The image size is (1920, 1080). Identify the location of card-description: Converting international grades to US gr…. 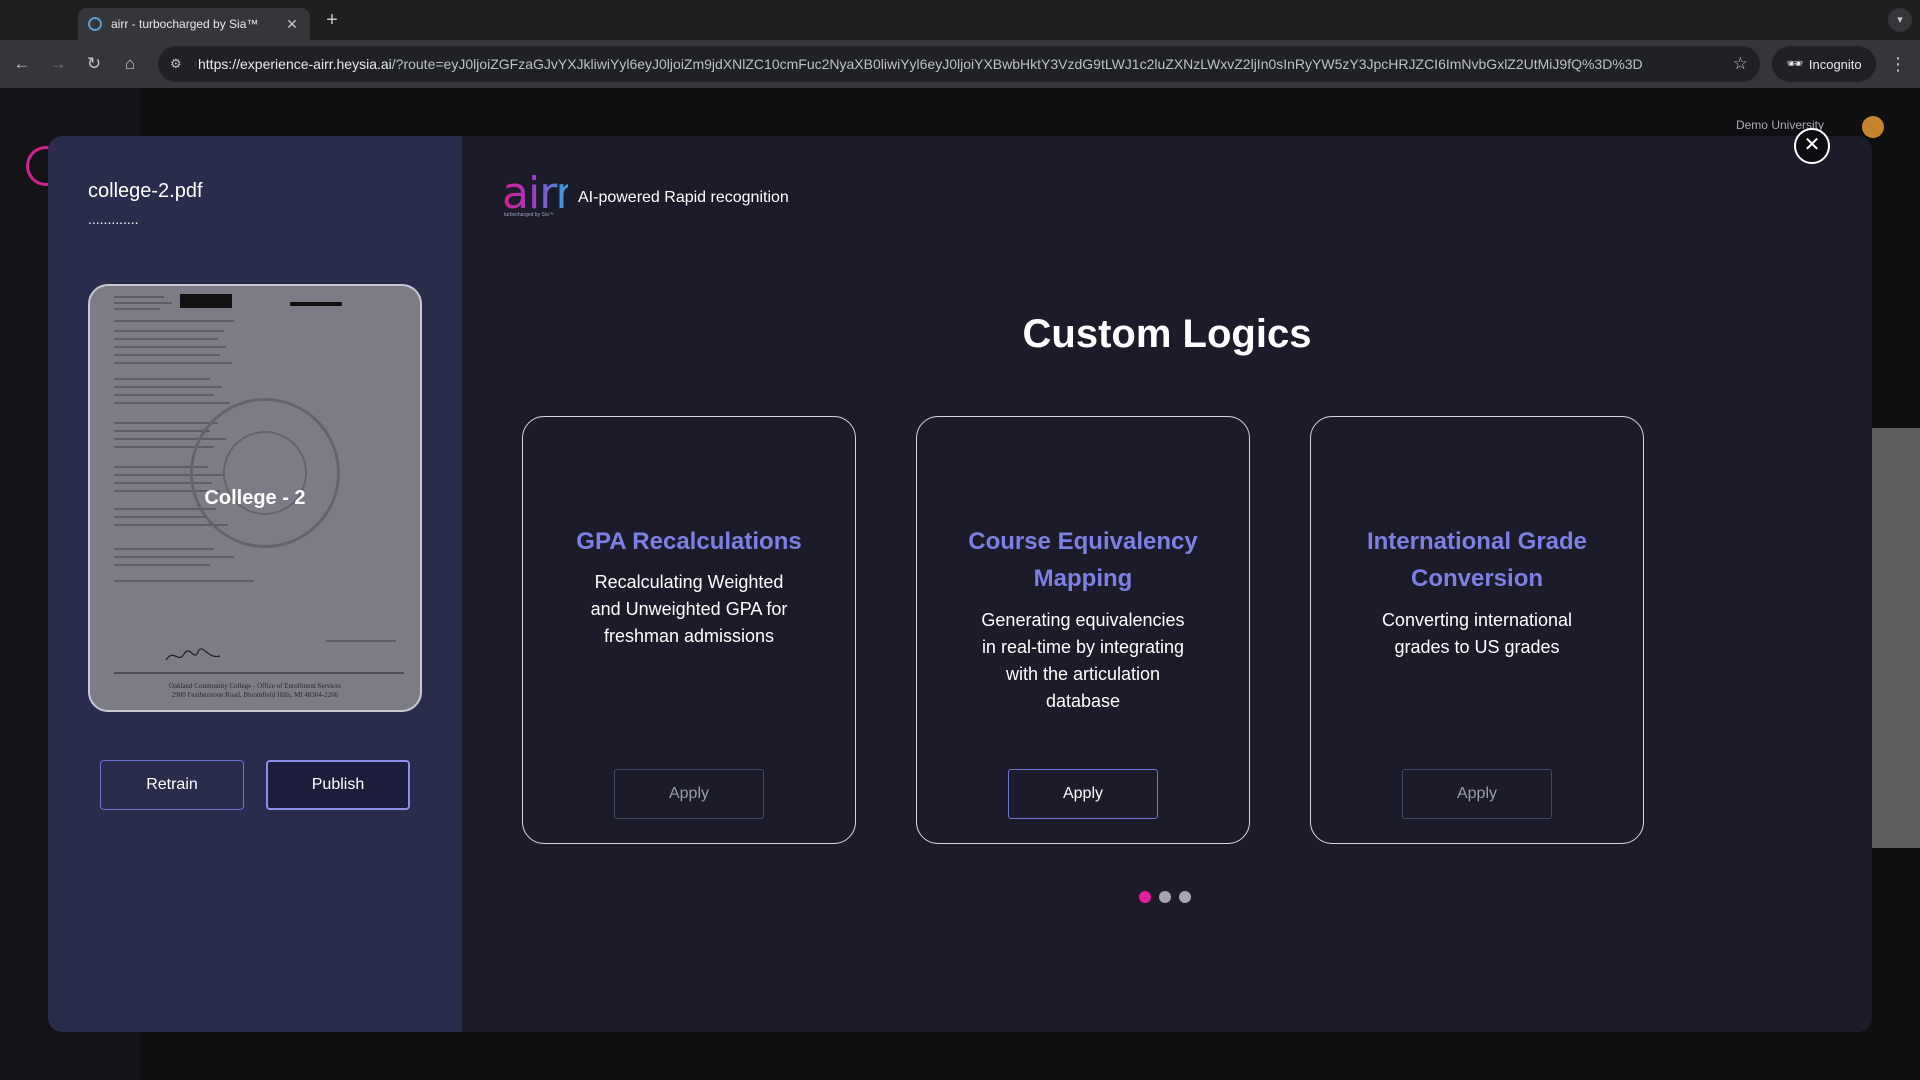
(1477, 634).